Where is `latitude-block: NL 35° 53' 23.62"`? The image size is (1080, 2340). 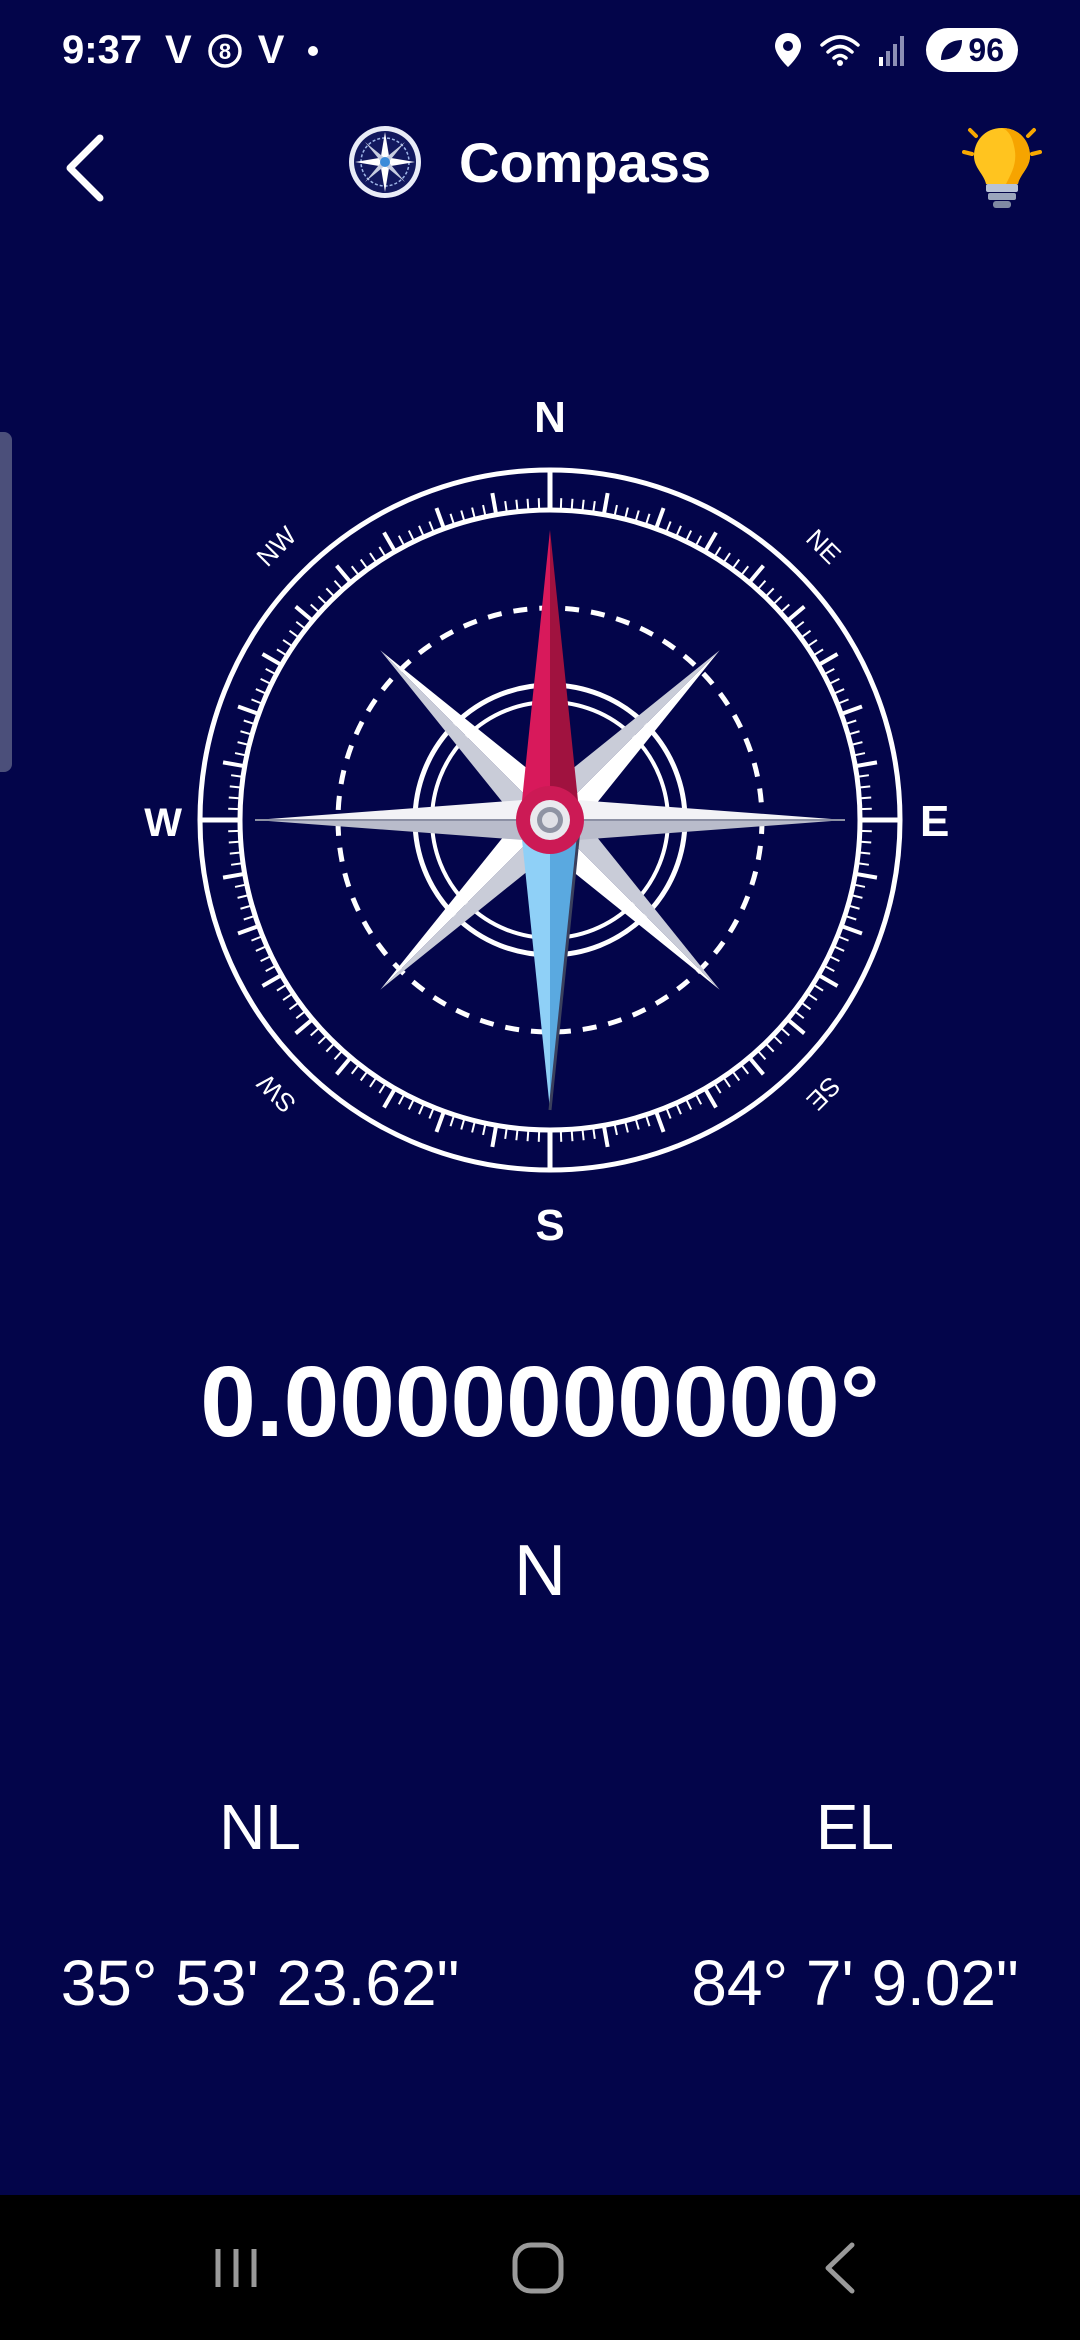
latitude-block: NL 35° 53' 23.62" is located at coordinates (260, 1905).